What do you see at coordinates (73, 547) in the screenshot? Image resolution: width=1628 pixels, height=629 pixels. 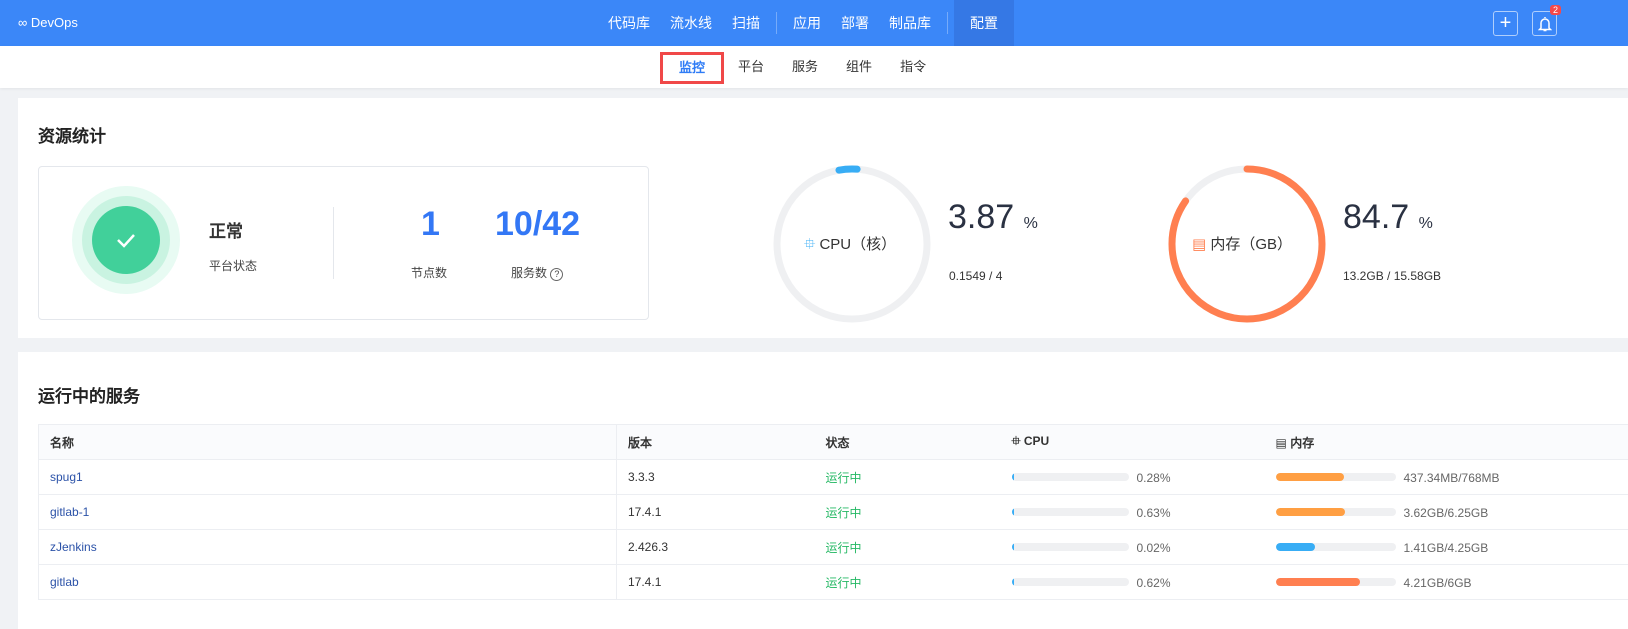 I see `service-name-link: zJenkins` at bounding box center [73, 547].